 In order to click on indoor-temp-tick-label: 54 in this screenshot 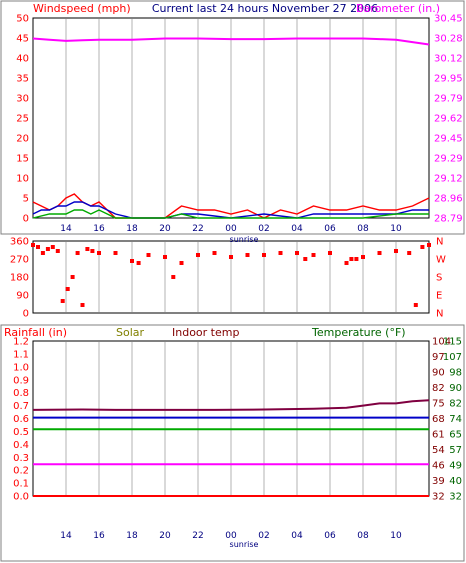, I will do `click(438, 450)`.